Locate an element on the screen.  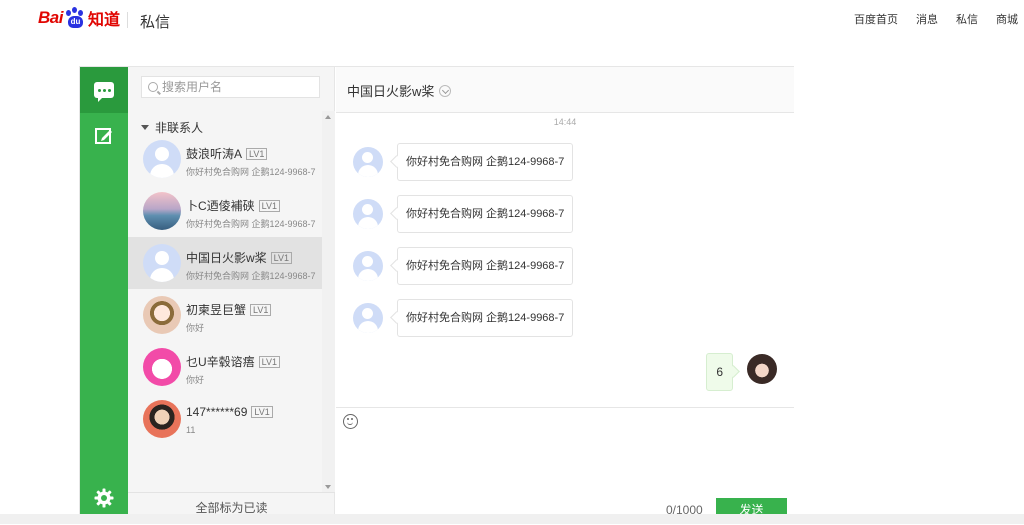
scroll-down-icon is located at coordinates (328, 487).